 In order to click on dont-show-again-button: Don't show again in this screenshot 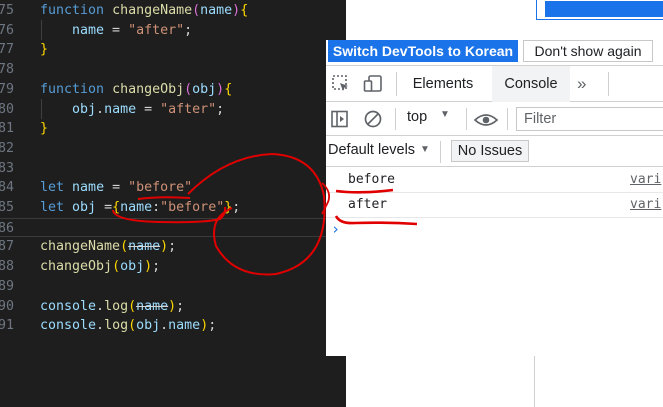, I will do `click(588, 51)`.